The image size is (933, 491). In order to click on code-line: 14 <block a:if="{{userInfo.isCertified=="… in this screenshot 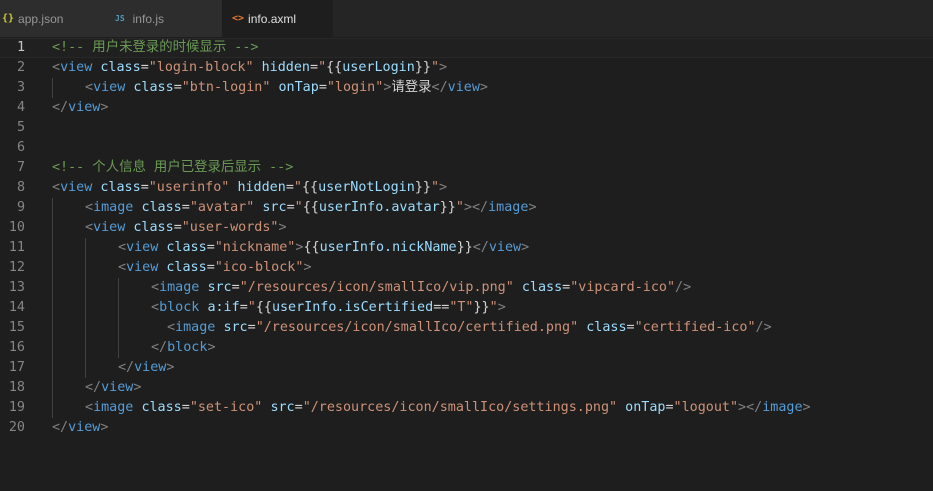, I will do `click(466, 308)`.